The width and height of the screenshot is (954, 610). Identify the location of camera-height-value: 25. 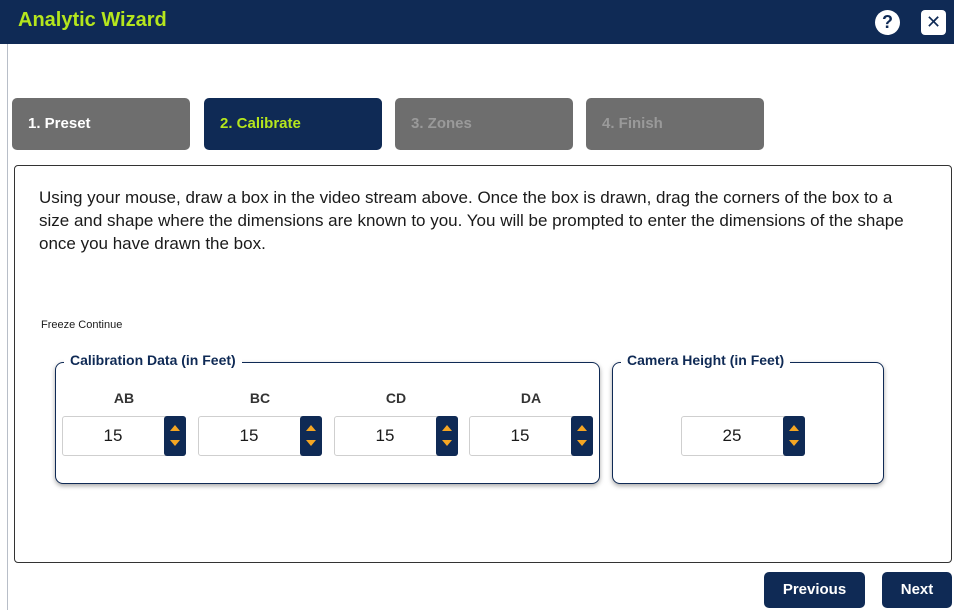
(732, 436).